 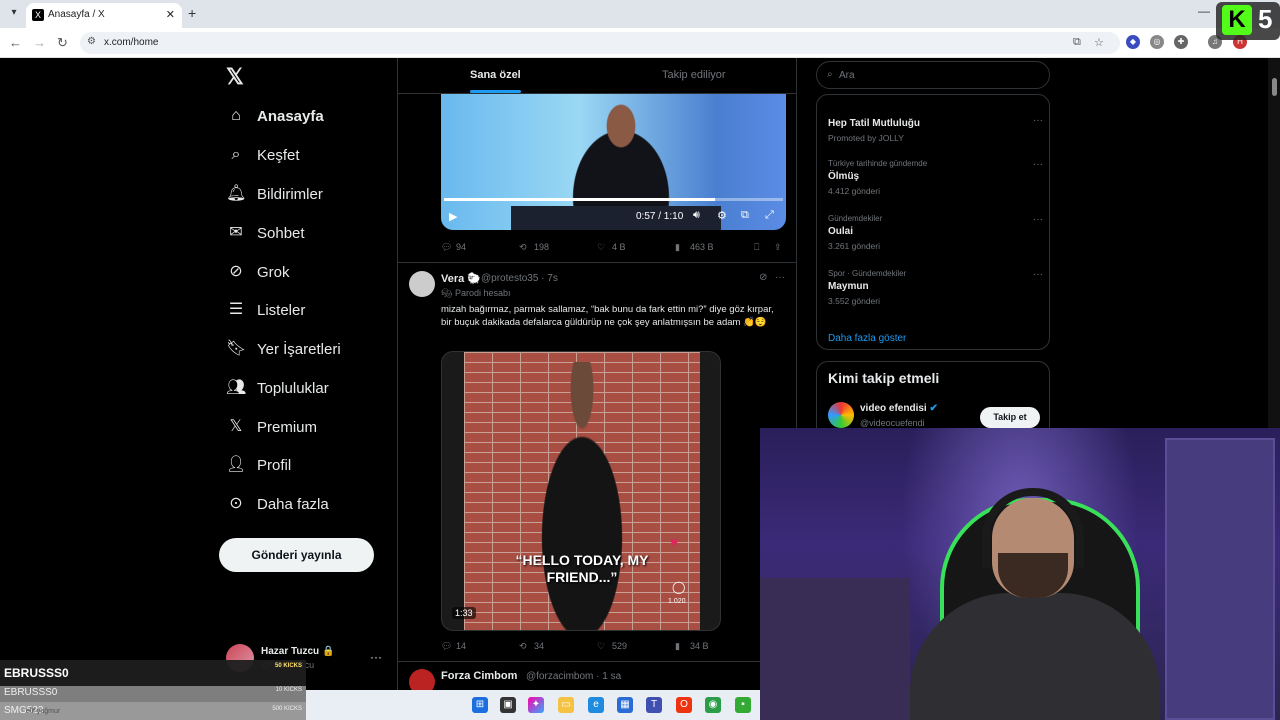 What do you see at coordinates (613, 162) in the screenshot?
I see `video-player: ▶ 0:57 / 1:10 🔊︎ ⚙ ⧉ ⤢` at bounding box center [613, 162].